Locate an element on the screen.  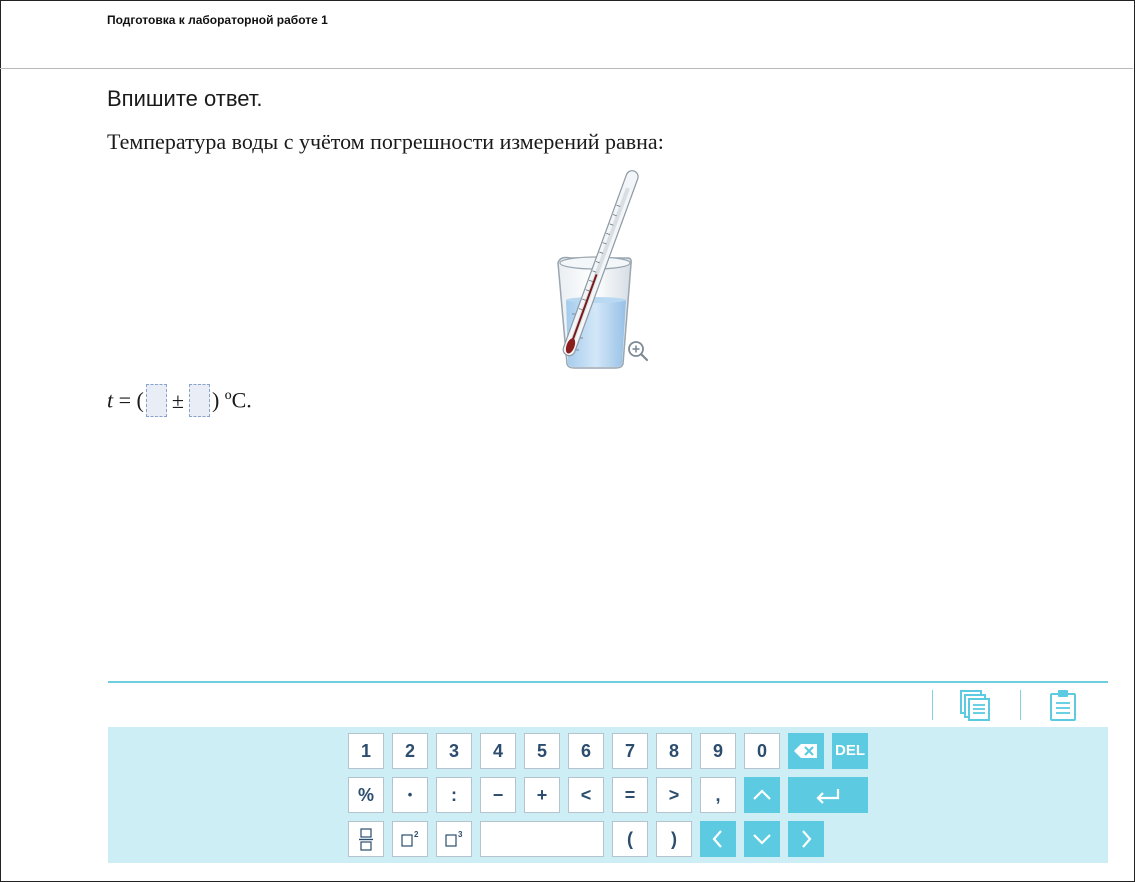
answer-formula: t = (±) ºC. is located at coordinates (179, 400).